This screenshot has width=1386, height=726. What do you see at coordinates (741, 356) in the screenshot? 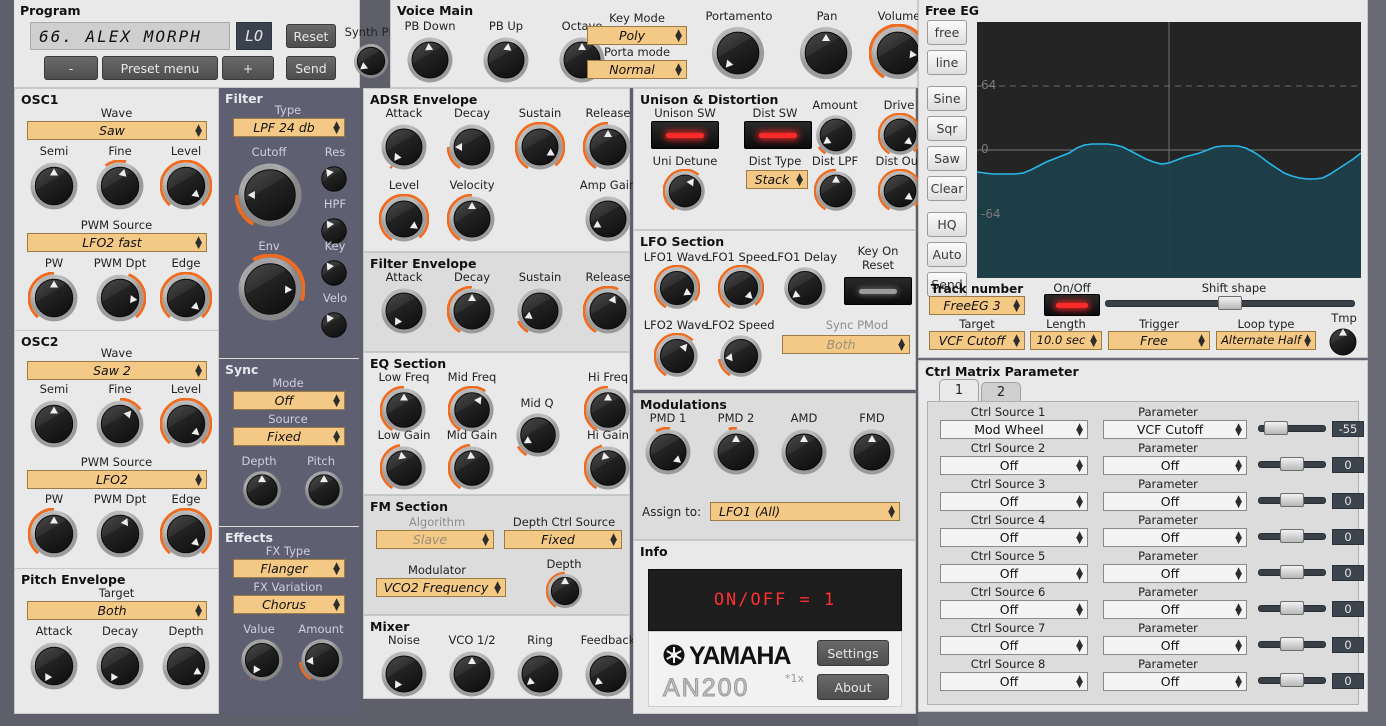
I see `lfo2-speed-knob` at bounding box center [741, 356].